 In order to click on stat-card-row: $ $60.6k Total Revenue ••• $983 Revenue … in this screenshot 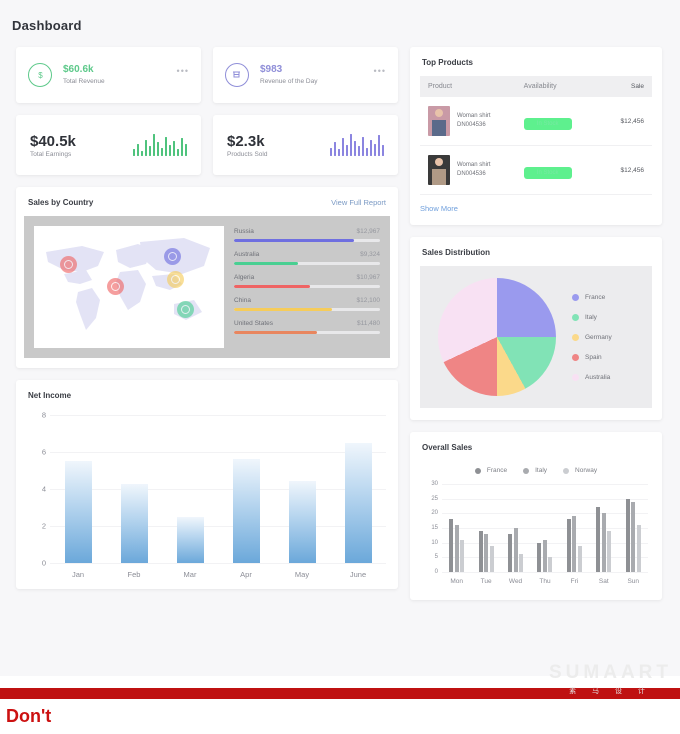, I will do `click(207, 75)`.